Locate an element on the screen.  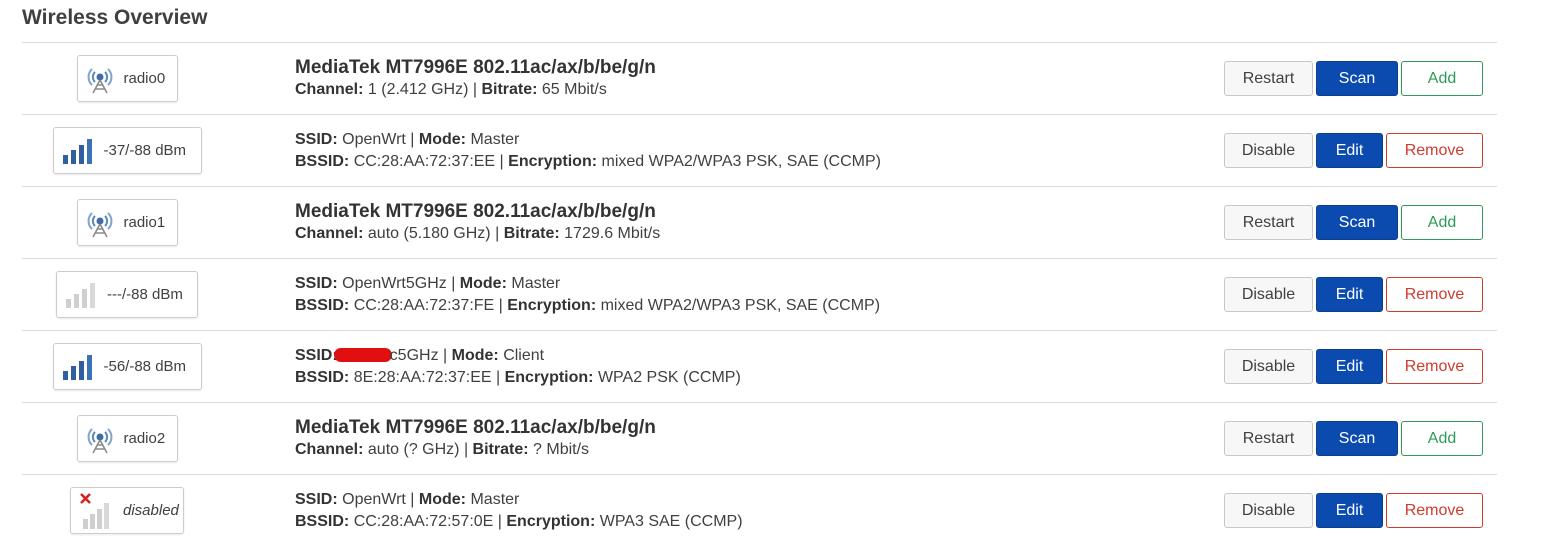
network-ssid-line: SSID: OpenWrt5GHz | Mode: Master is located at coordinates (428, 283).